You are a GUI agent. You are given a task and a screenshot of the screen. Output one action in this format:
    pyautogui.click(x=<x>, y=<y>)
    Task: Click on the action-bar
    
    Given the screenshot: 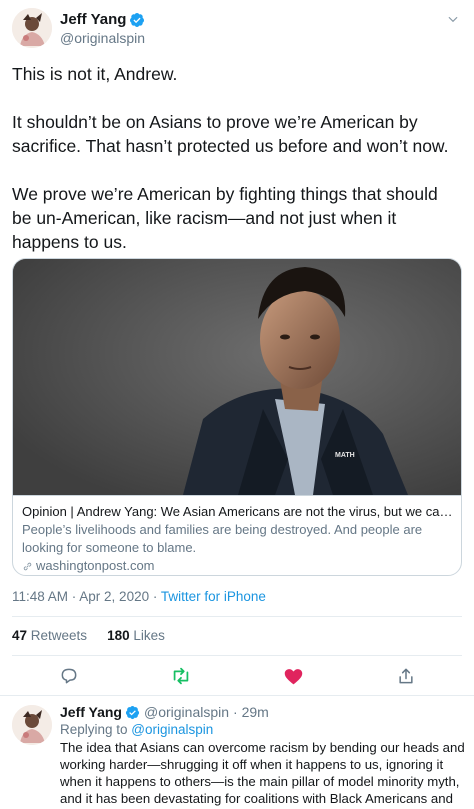 What is the action you would take?
    pyautogui.click(x=237, y=677)
    